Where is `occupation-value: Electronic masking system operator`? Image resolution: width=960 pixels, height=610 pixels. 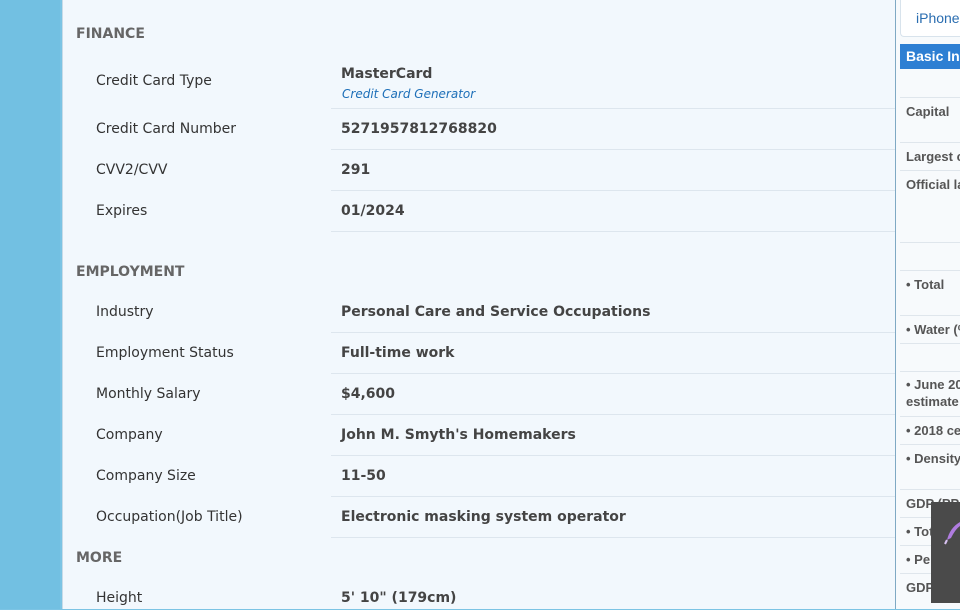 occupation-value: Electronic masking system operator is located at coordinates (483, 517).